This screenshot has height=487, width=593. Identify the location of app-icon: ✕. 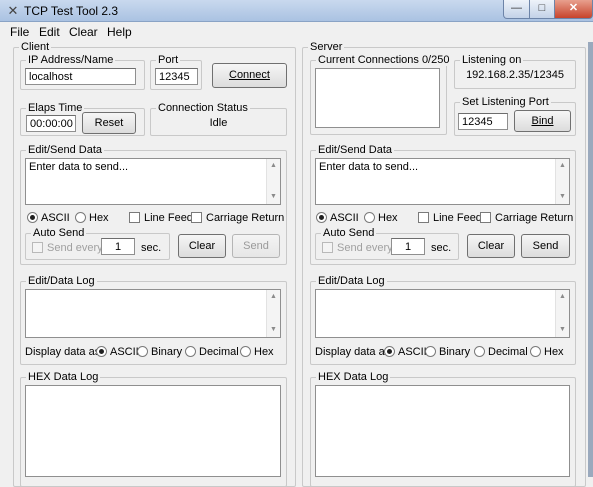
(13, 10).